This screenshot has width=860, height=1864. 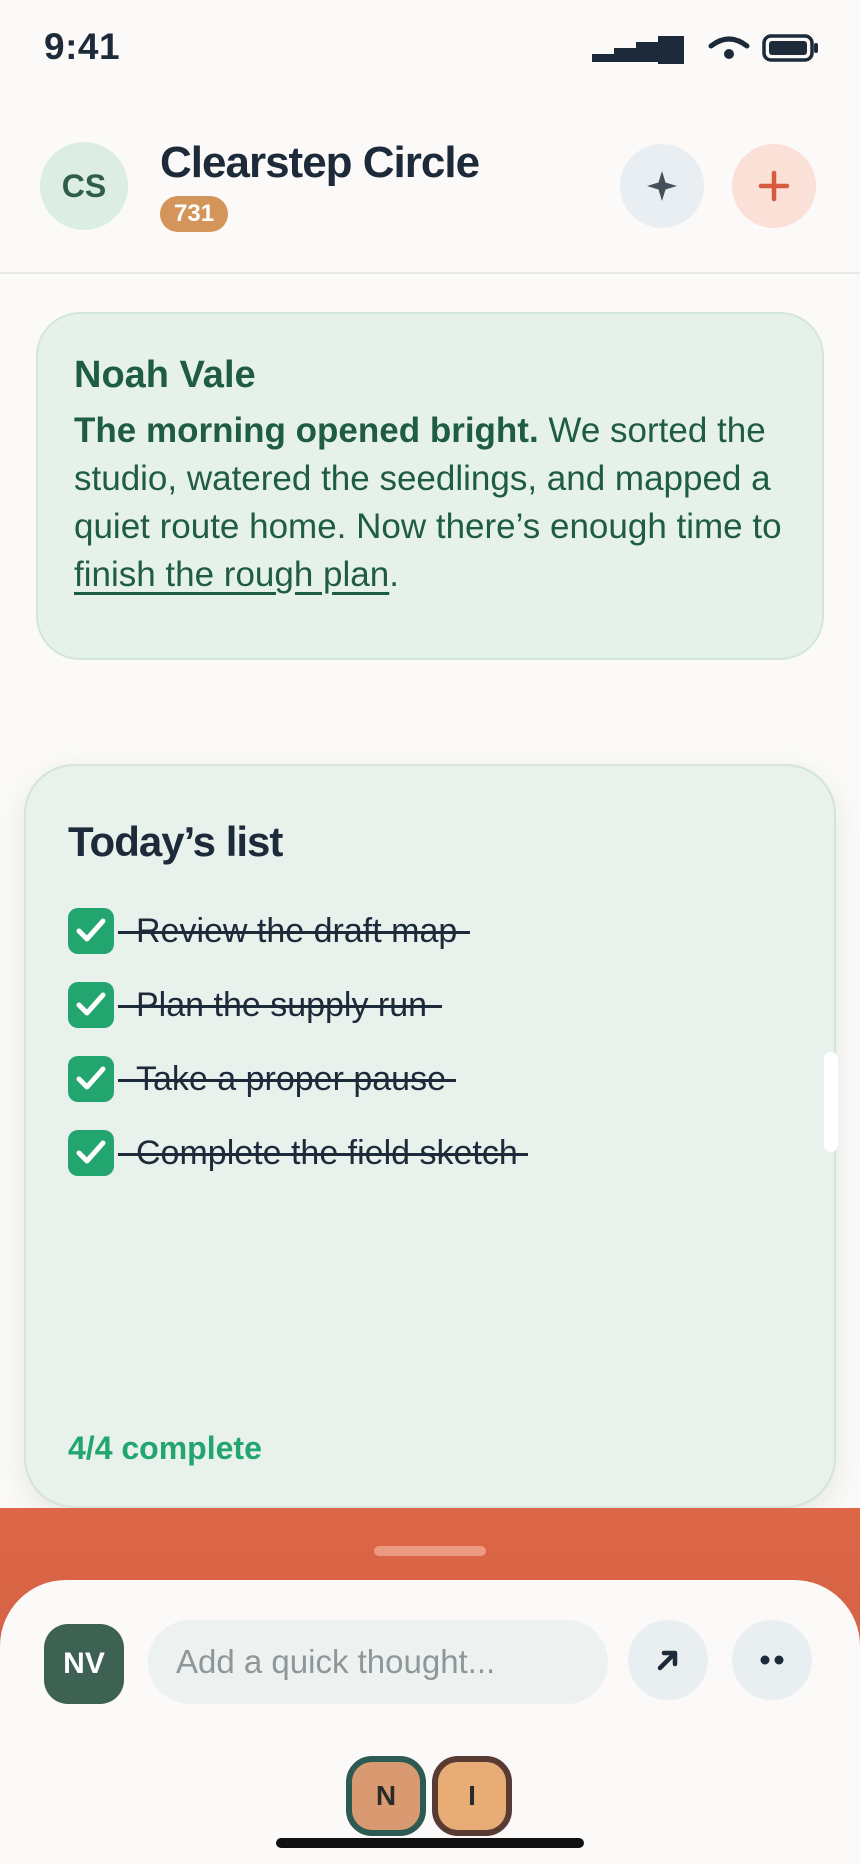 I want to click on arrow-up-right-icon, so click(x=667, y=1660).